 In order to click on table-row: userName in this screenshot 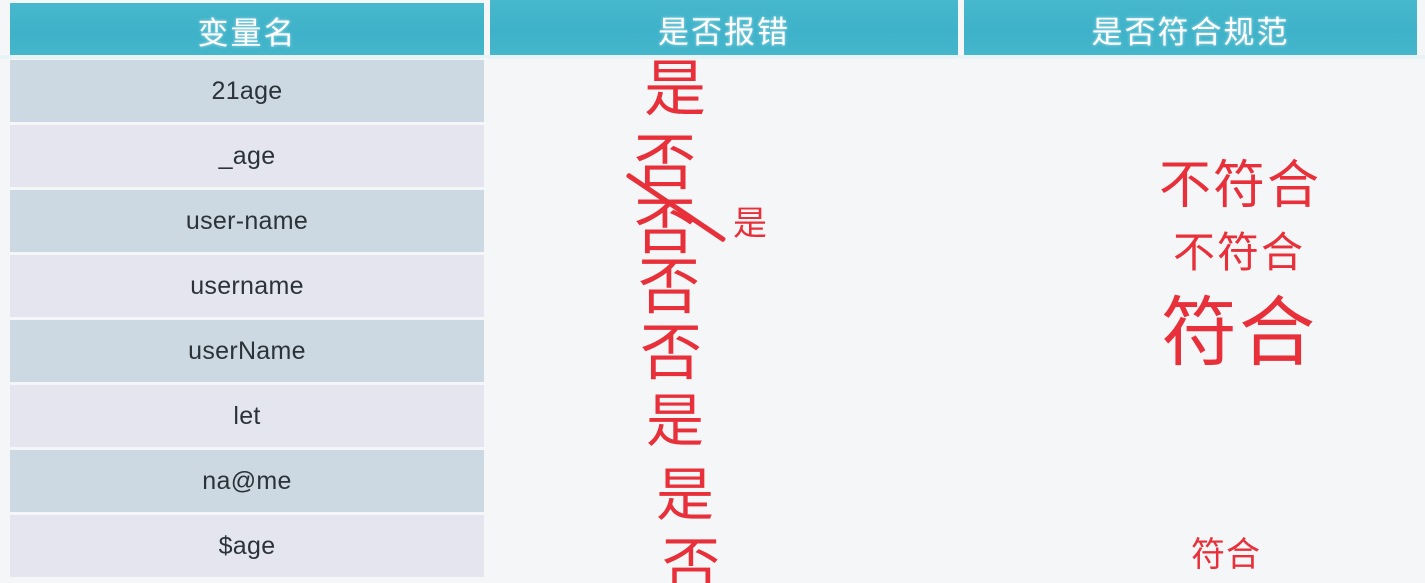, I will do `click(247, 352)`.